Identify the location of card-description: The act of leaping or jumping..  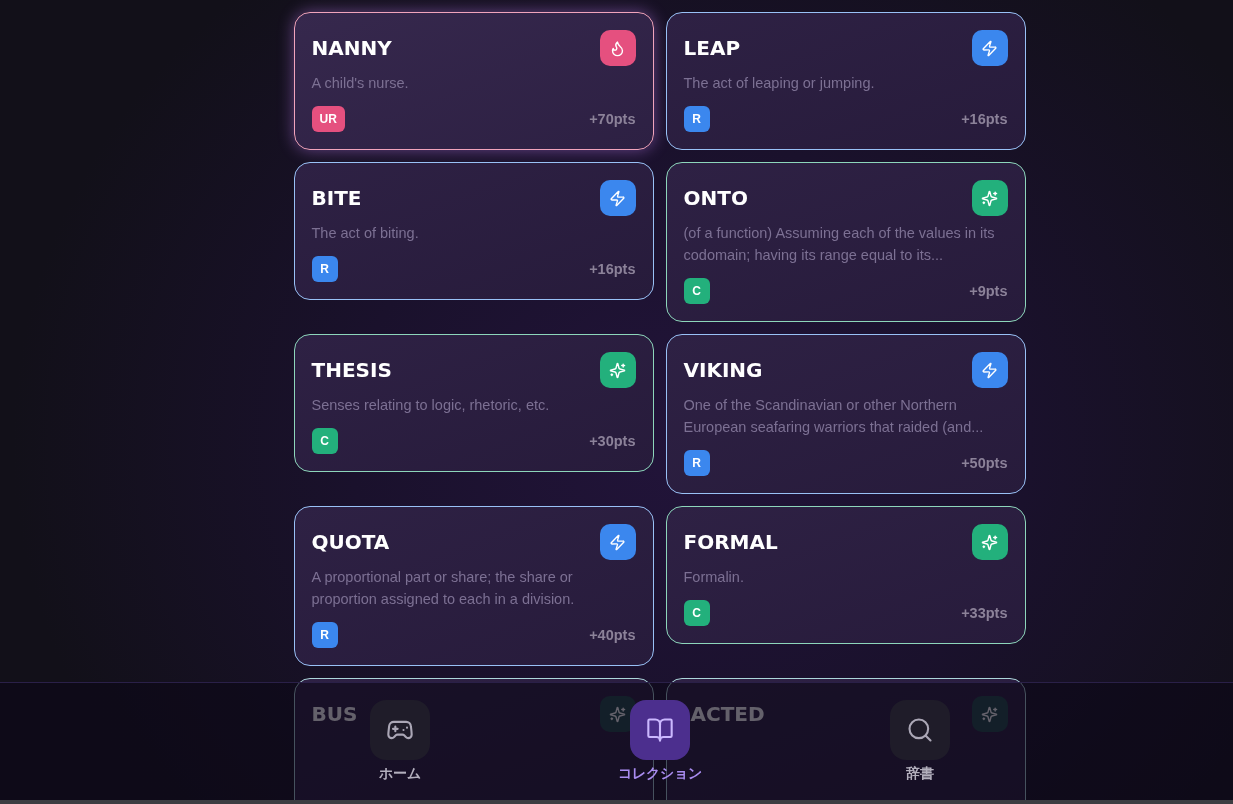
(779, 83).